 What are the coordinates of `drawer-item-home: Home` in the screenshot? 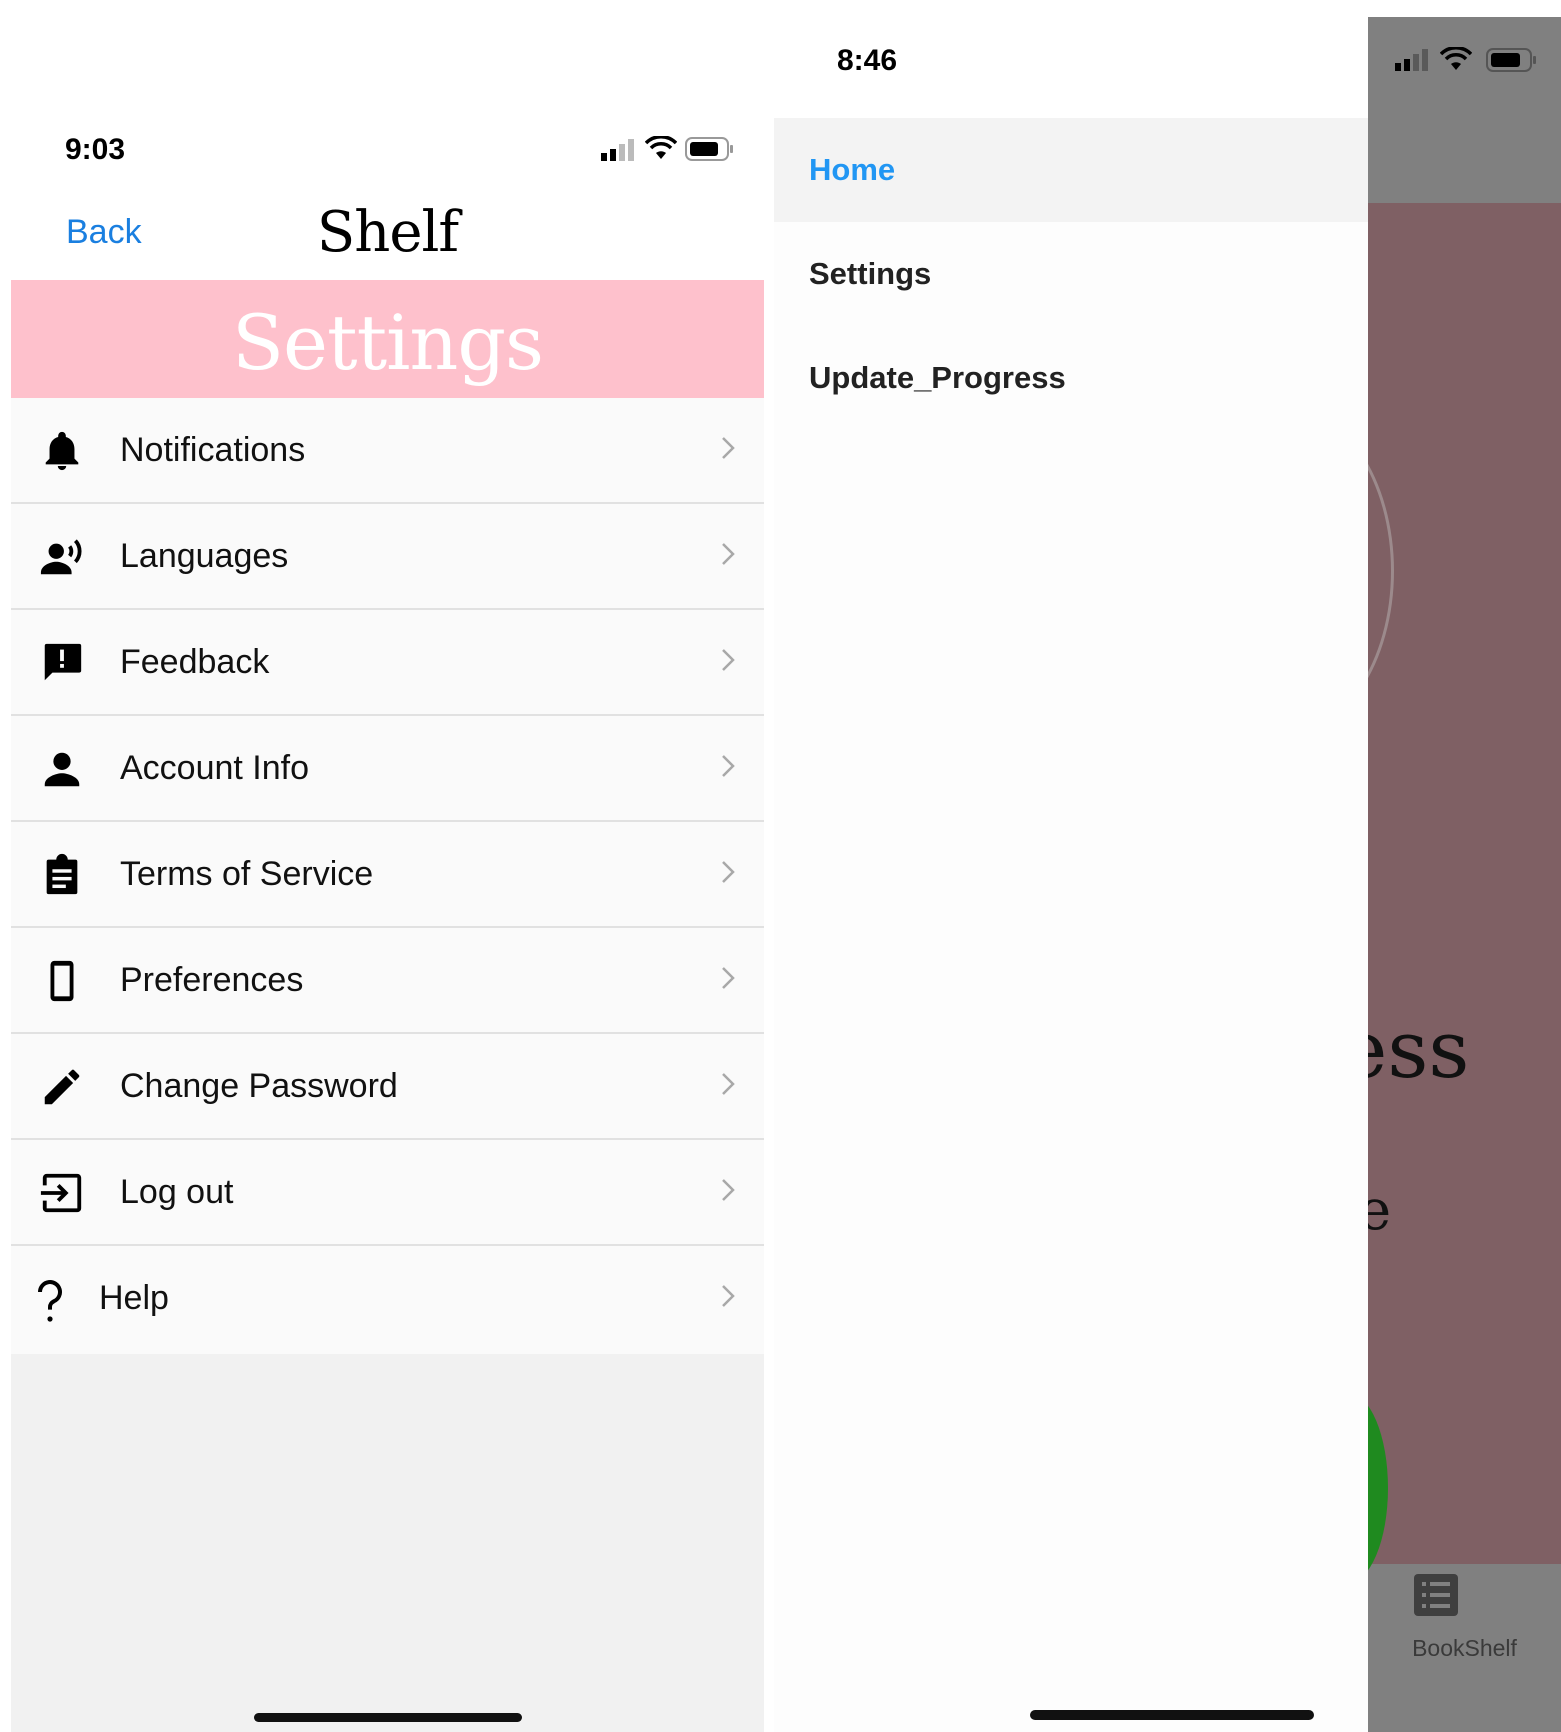 It's located at (1071, 170).